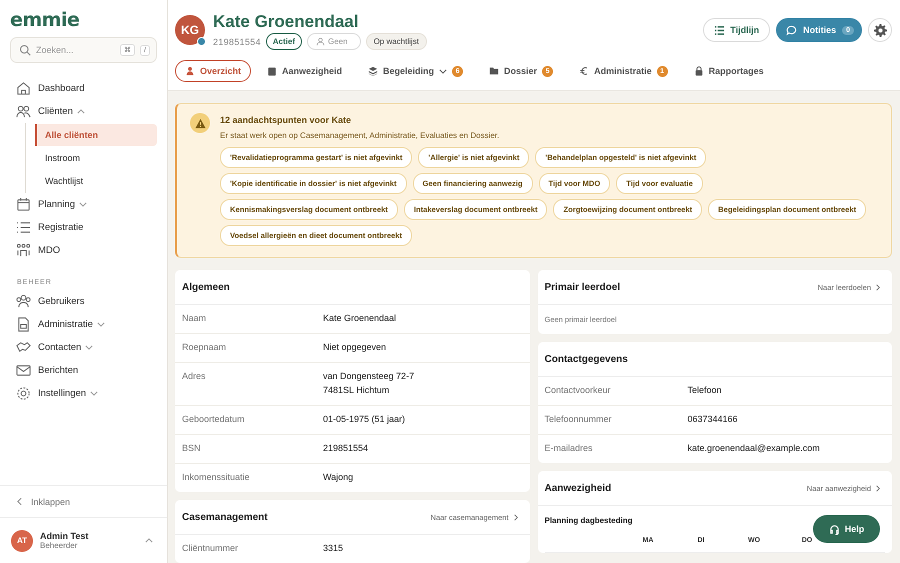  I want to click on settings-button, so click(880, 30).